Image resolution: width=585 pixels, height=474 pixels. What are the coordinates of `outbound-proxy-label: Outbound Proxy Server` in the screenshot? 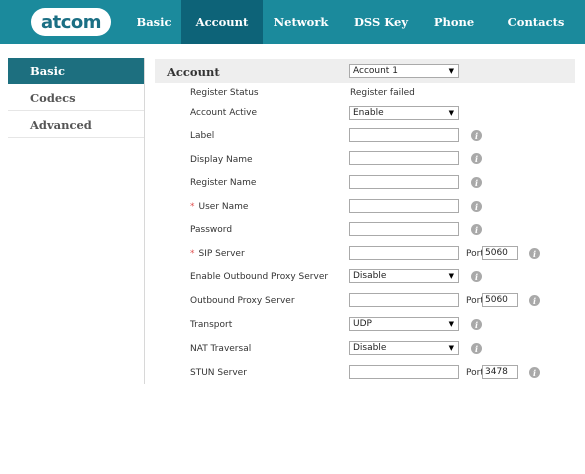 It's located at (242, 301).